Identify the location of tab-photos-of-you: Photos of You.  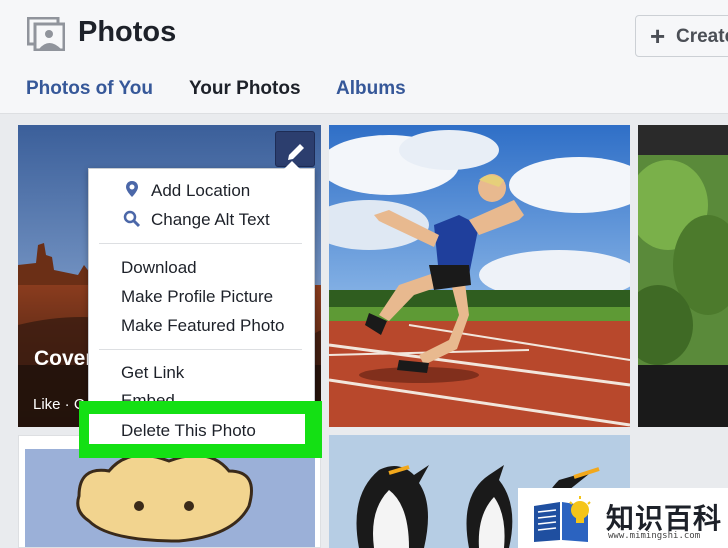
(89, 89).